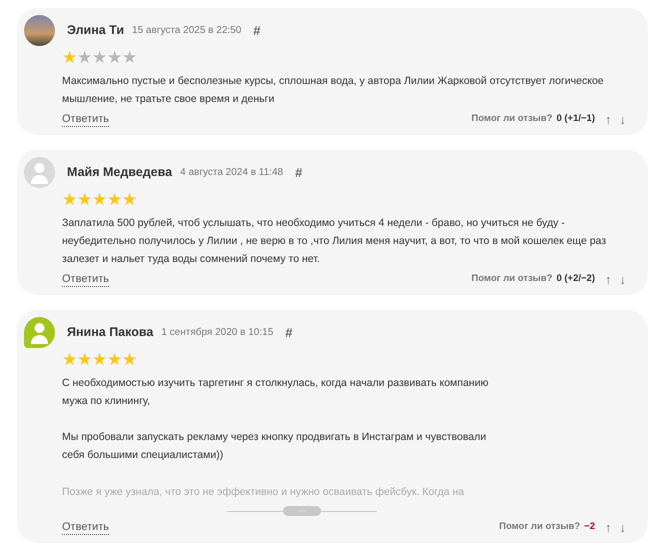 This screenshot has width=663, height=549. What do you see at coordinates (275, 446) in the screenshot?
I see `review-text: Мы пробовали запускать рекламу через кнопку продвигать в Инстаграм и чувствовали себя большими специалистами))` at bounding box center [275, 446].